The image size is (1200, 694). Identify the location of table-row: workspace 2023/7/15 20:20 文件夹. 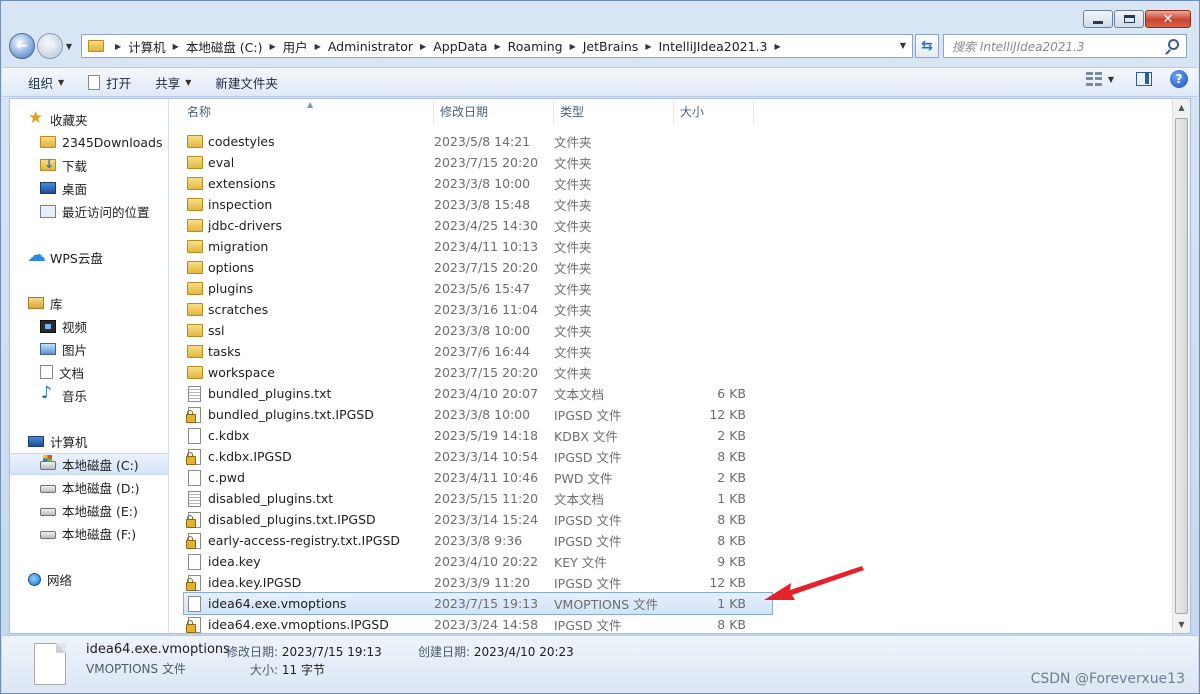
(671, 372).